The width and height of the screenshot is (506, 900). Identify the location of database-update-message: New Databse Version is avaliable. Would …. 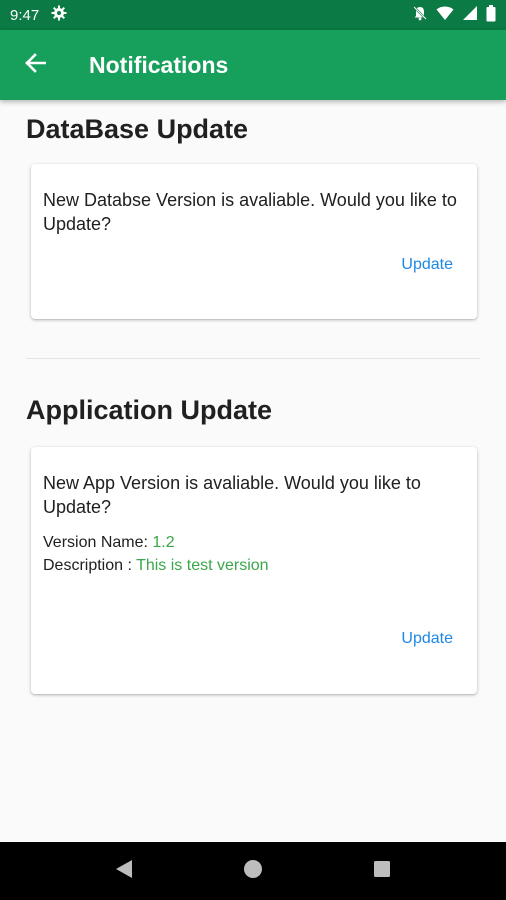
(250, 212).